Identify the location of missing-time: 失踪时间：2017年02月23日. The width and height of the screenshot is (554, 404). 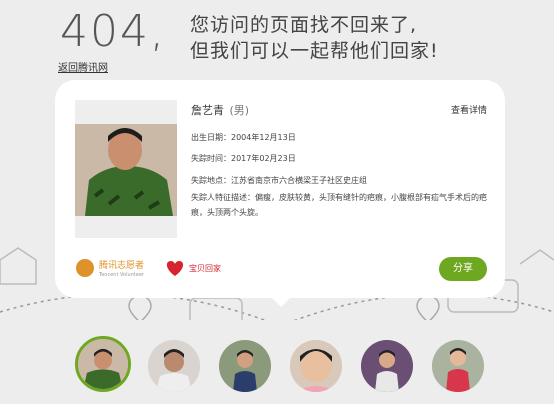
(243, 158).